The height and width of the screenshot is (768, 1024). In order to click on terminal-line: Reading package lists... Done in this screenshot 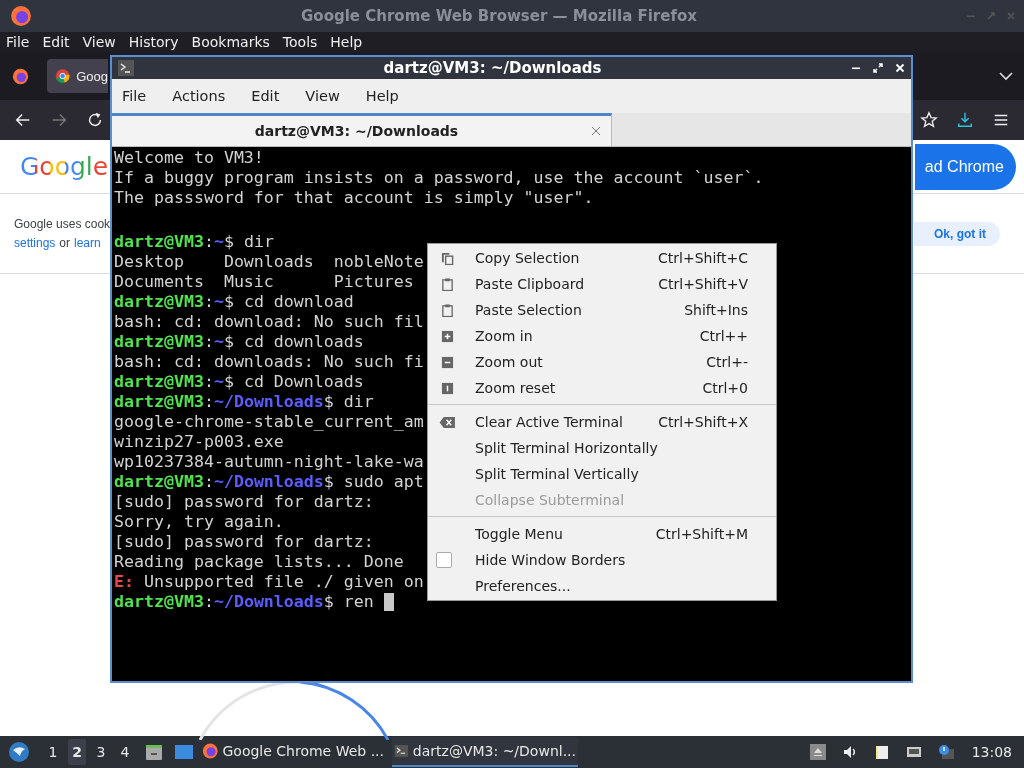, I will do `click(259, 562)`.